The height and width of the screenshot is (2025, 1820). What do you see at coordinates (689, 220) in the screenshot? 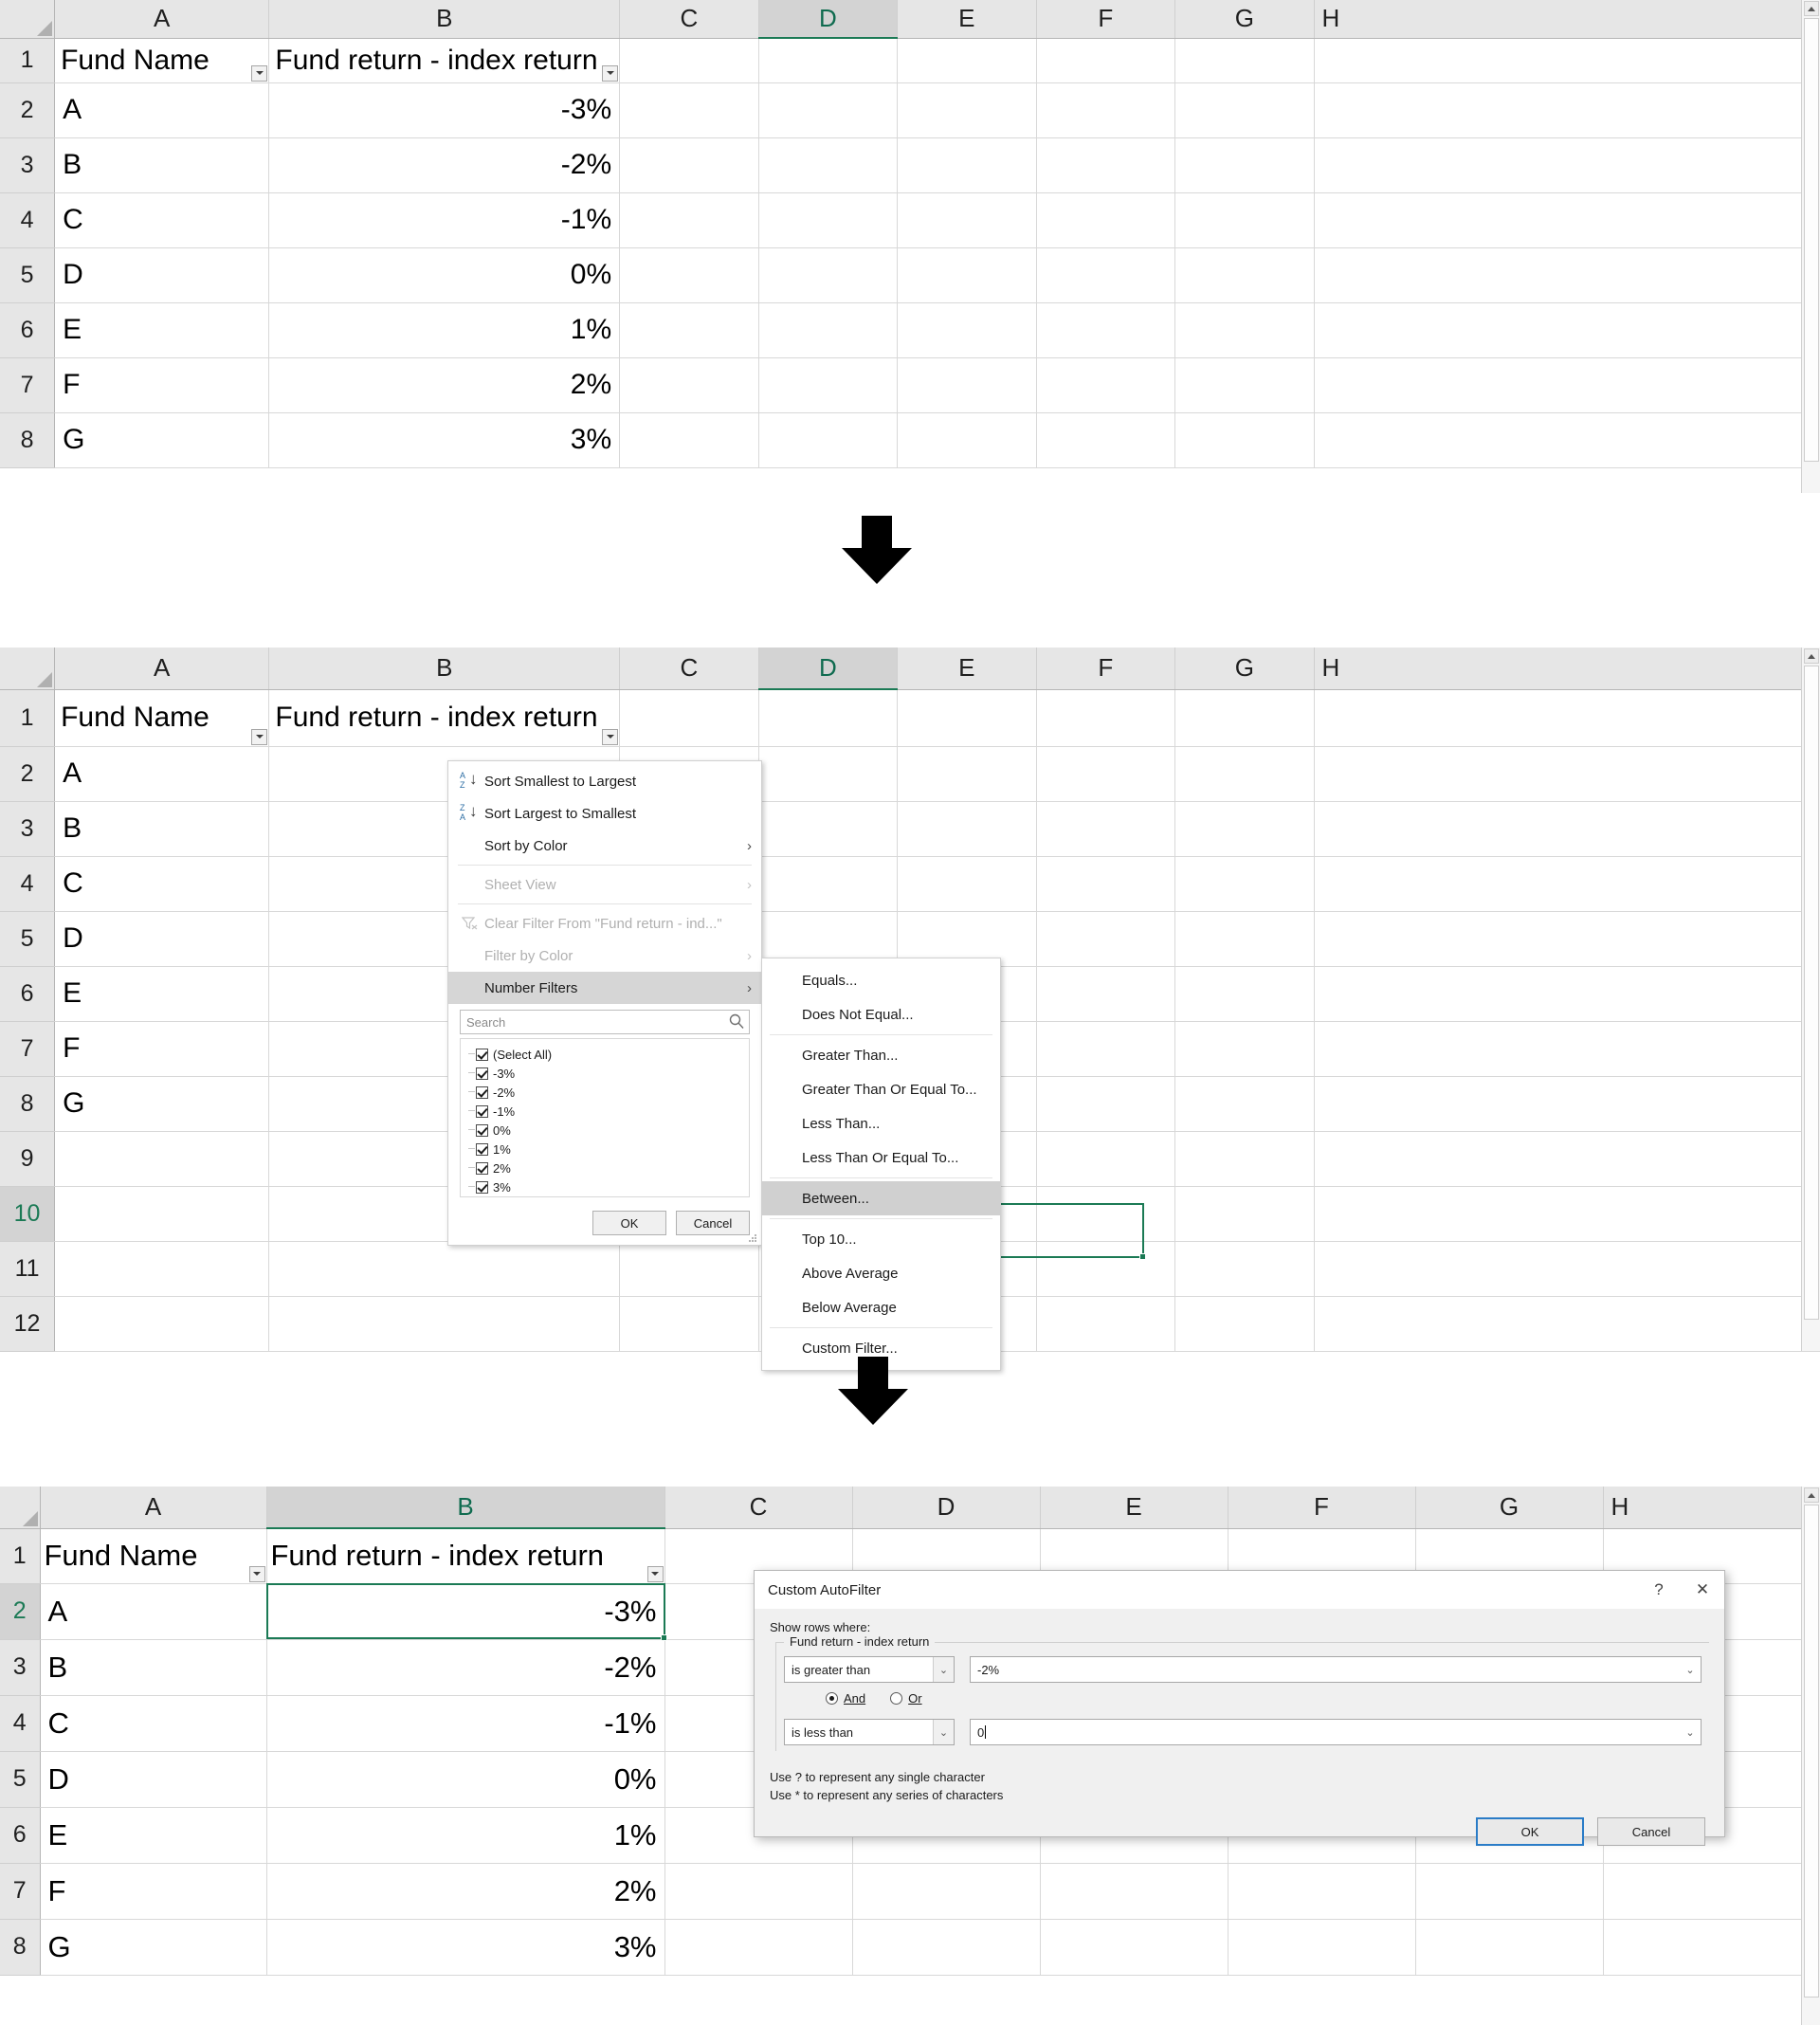
I see `cell-c4` at bounding box center [689, 220].